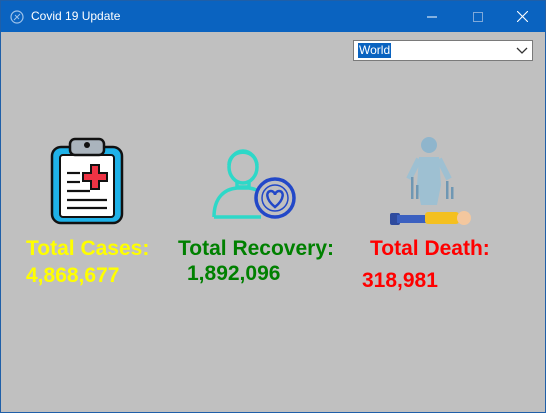  I want to click on close-icon, so click(522, 16).